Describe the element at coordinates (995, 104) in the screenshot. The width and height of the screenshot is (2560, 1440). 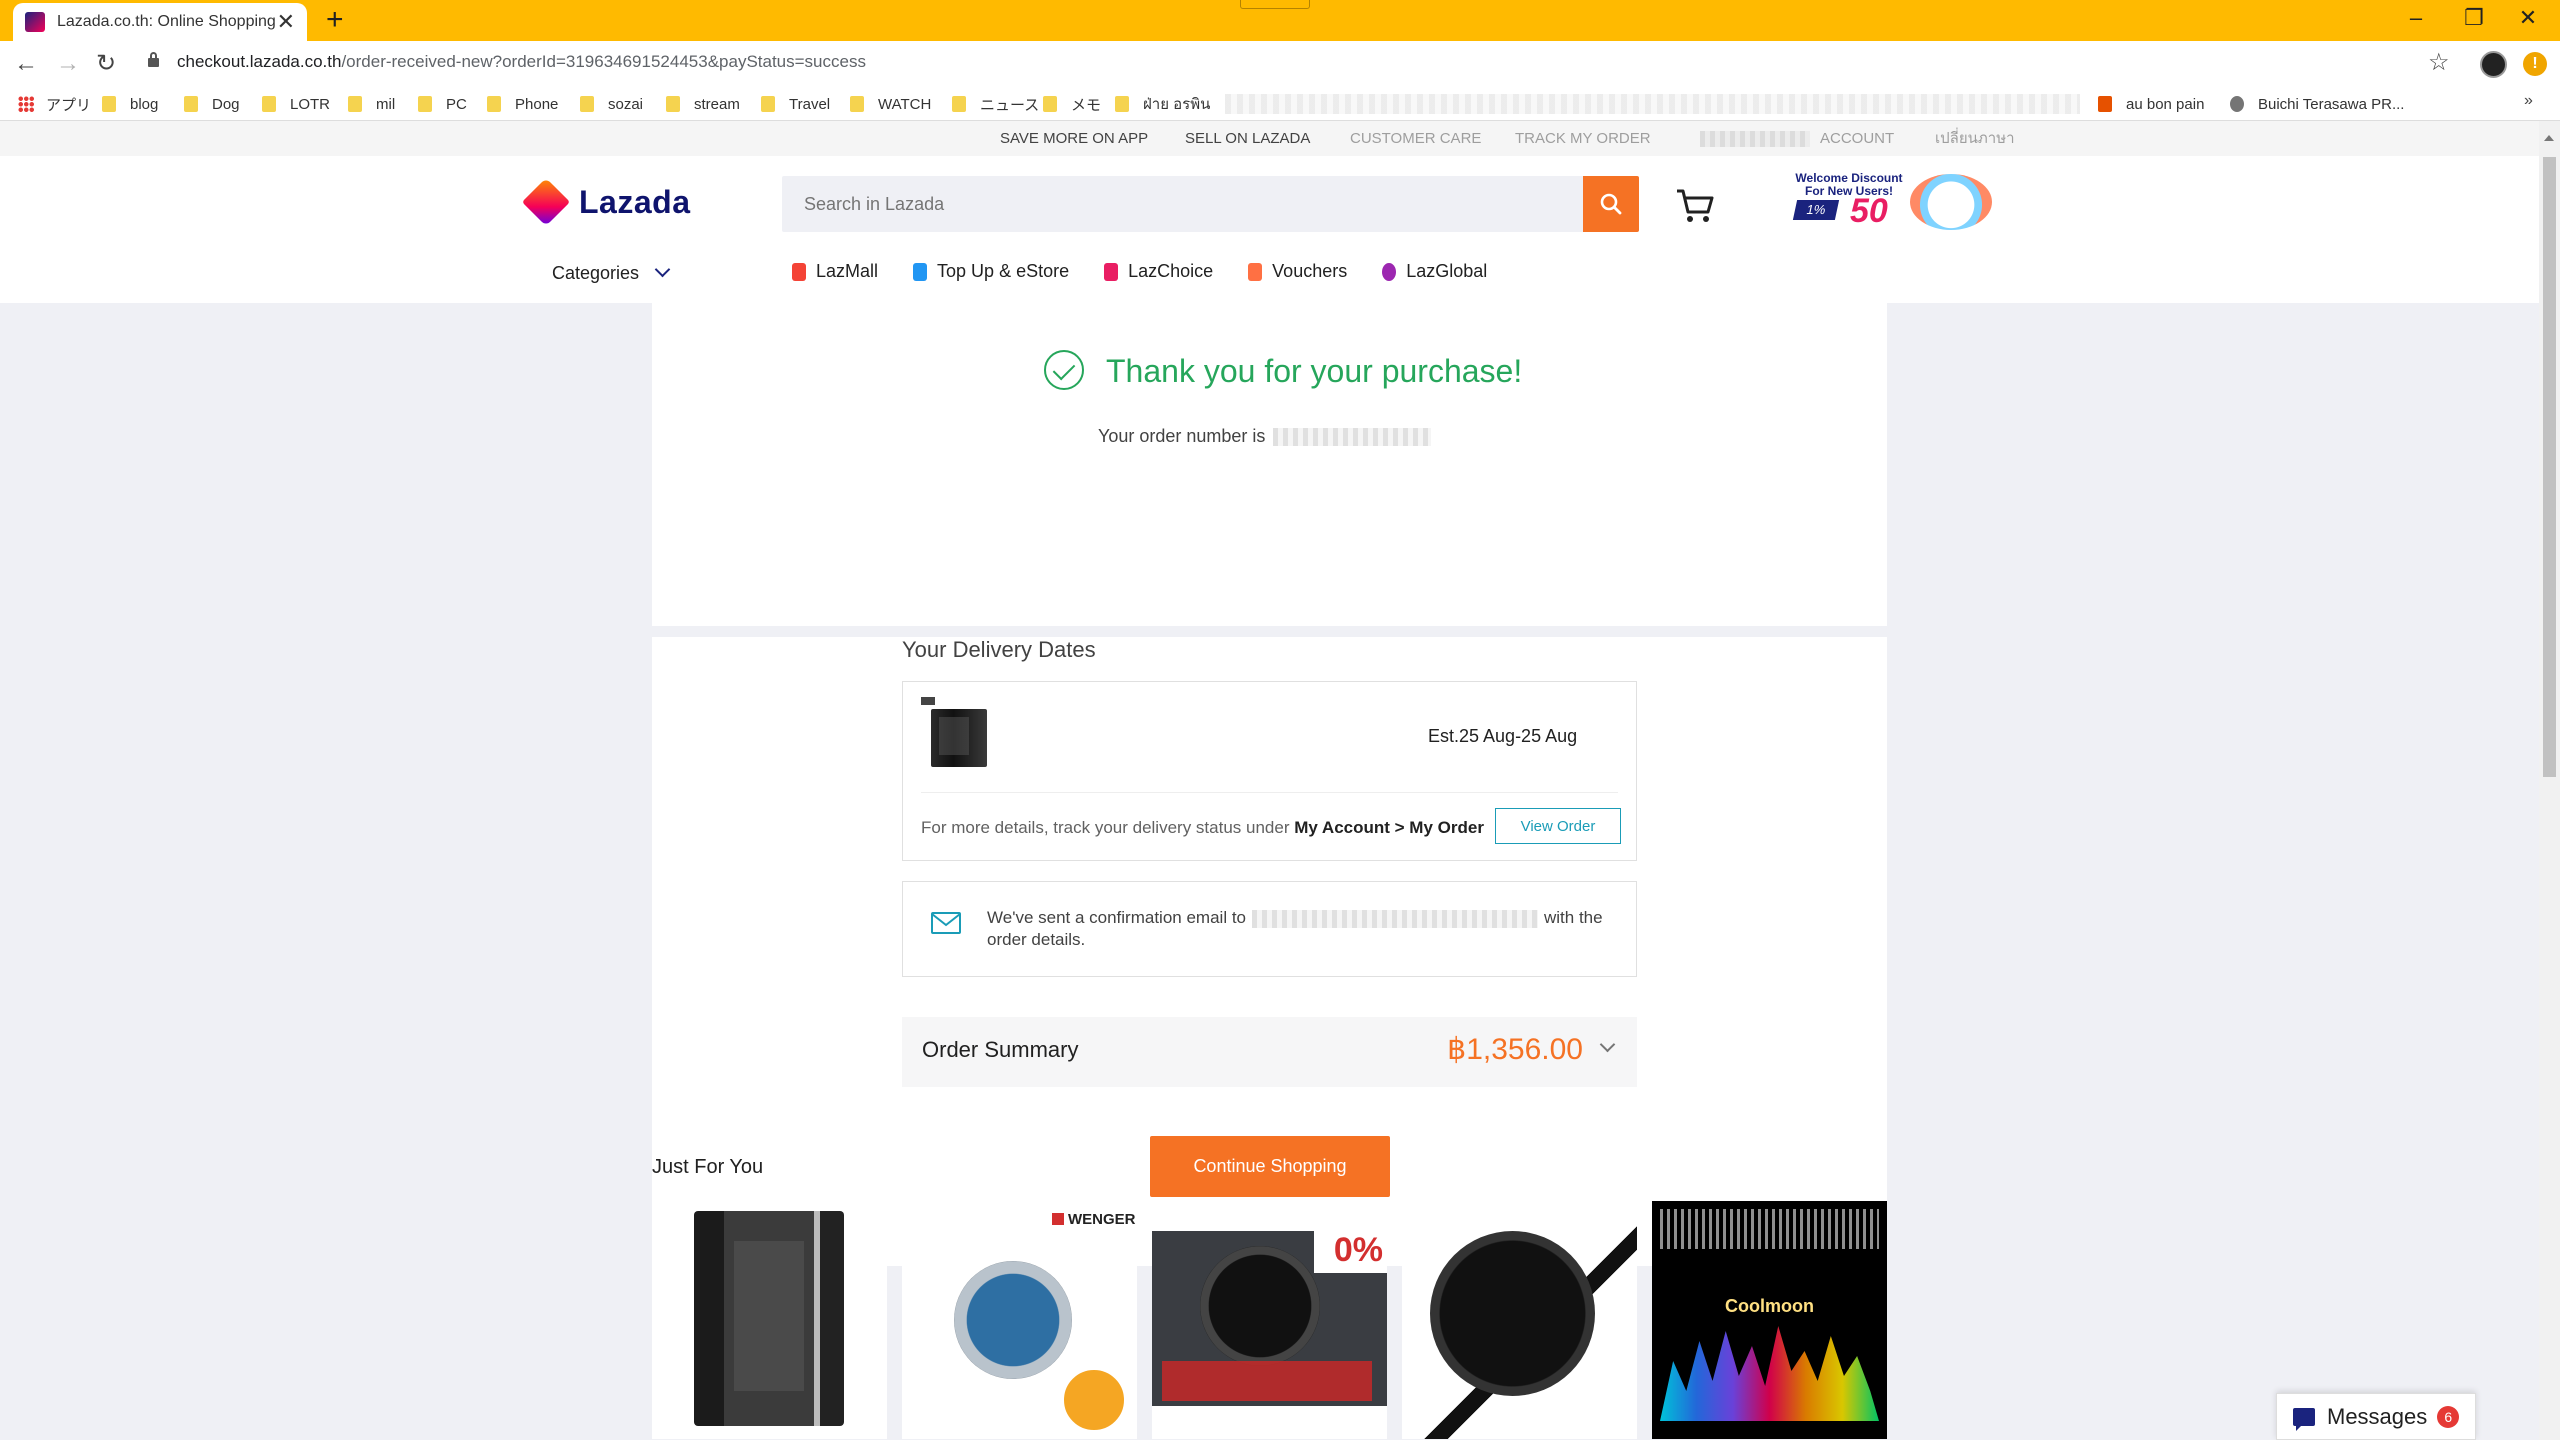
I see `bookmark-folder: ニュース` at that location.